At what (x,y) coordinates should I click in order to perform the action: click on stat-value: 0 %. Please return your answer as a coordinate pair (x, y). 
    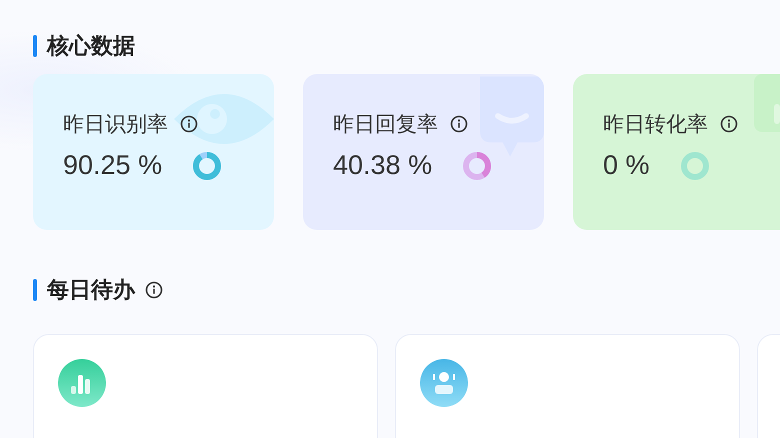
    Looking at the image, I should click on (626, 165).